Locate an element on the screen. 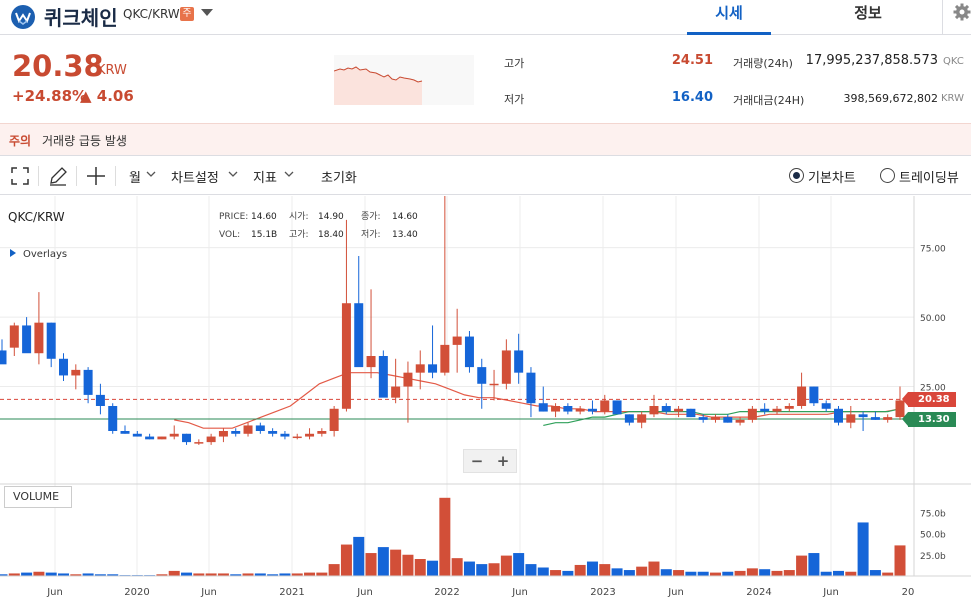 This screenshot has height=599, width=971. coin-select-dropdown-icon is located at coordinates (207, 12).